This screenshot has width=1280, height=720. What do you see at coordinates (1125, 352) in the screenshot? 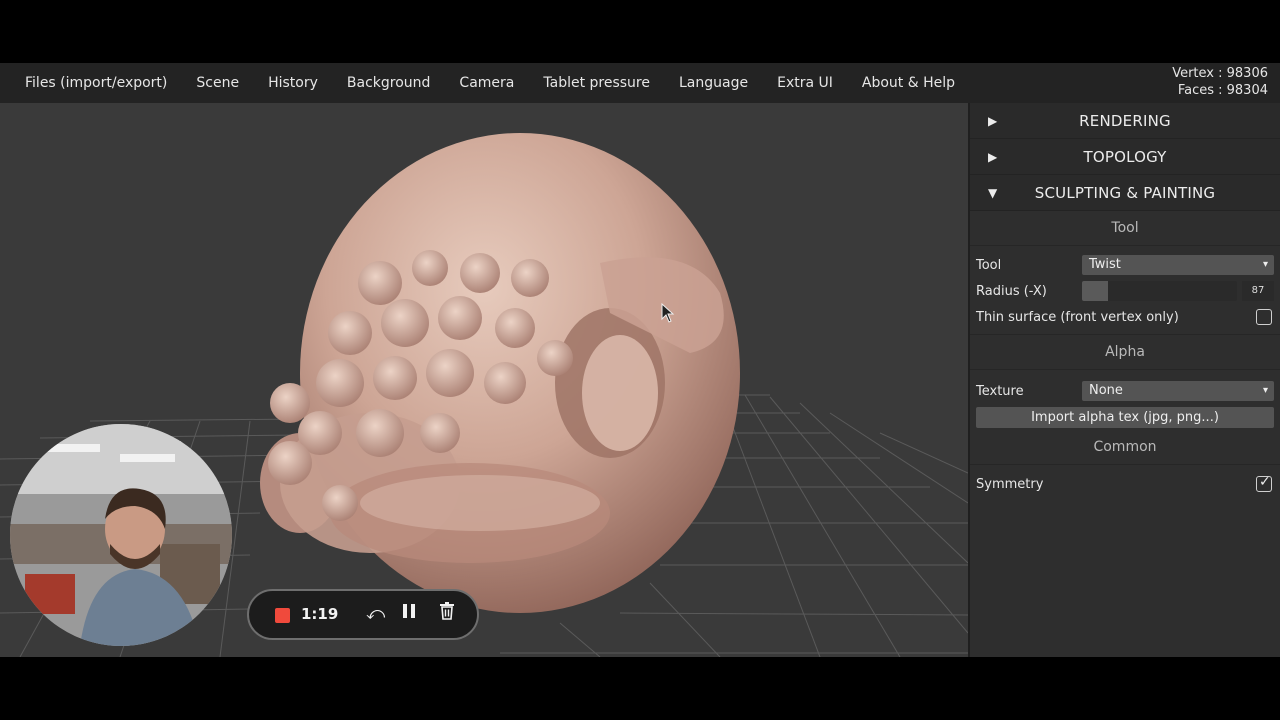
I see `section-alpha: Alpha` at bounding box center [1125, 352].